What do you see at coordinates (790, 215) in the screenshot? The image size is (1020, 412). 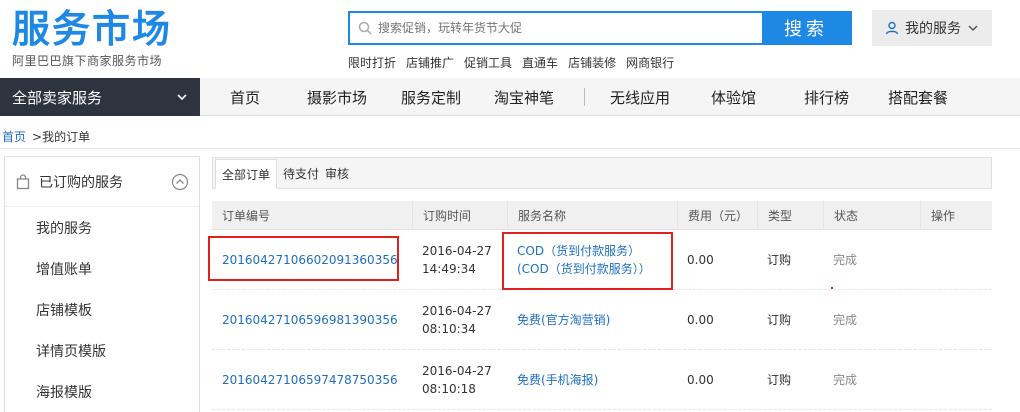 I see `column-header: 类型` at bounding box center [790, 215].